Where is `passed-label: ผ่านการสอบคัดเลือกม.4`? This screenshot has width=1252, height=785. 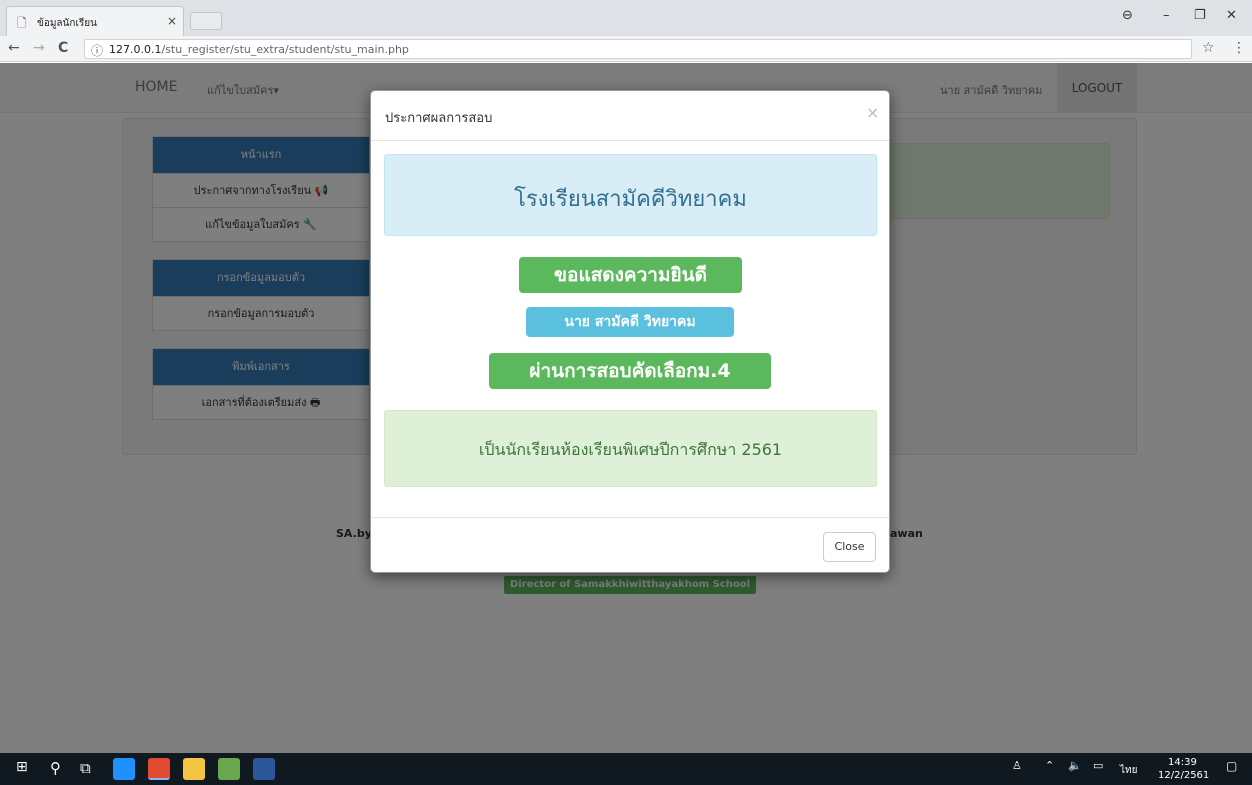 passed-label: ผ่านการสอบคัดเลือกม.4 is located at coordinates (630, 371).